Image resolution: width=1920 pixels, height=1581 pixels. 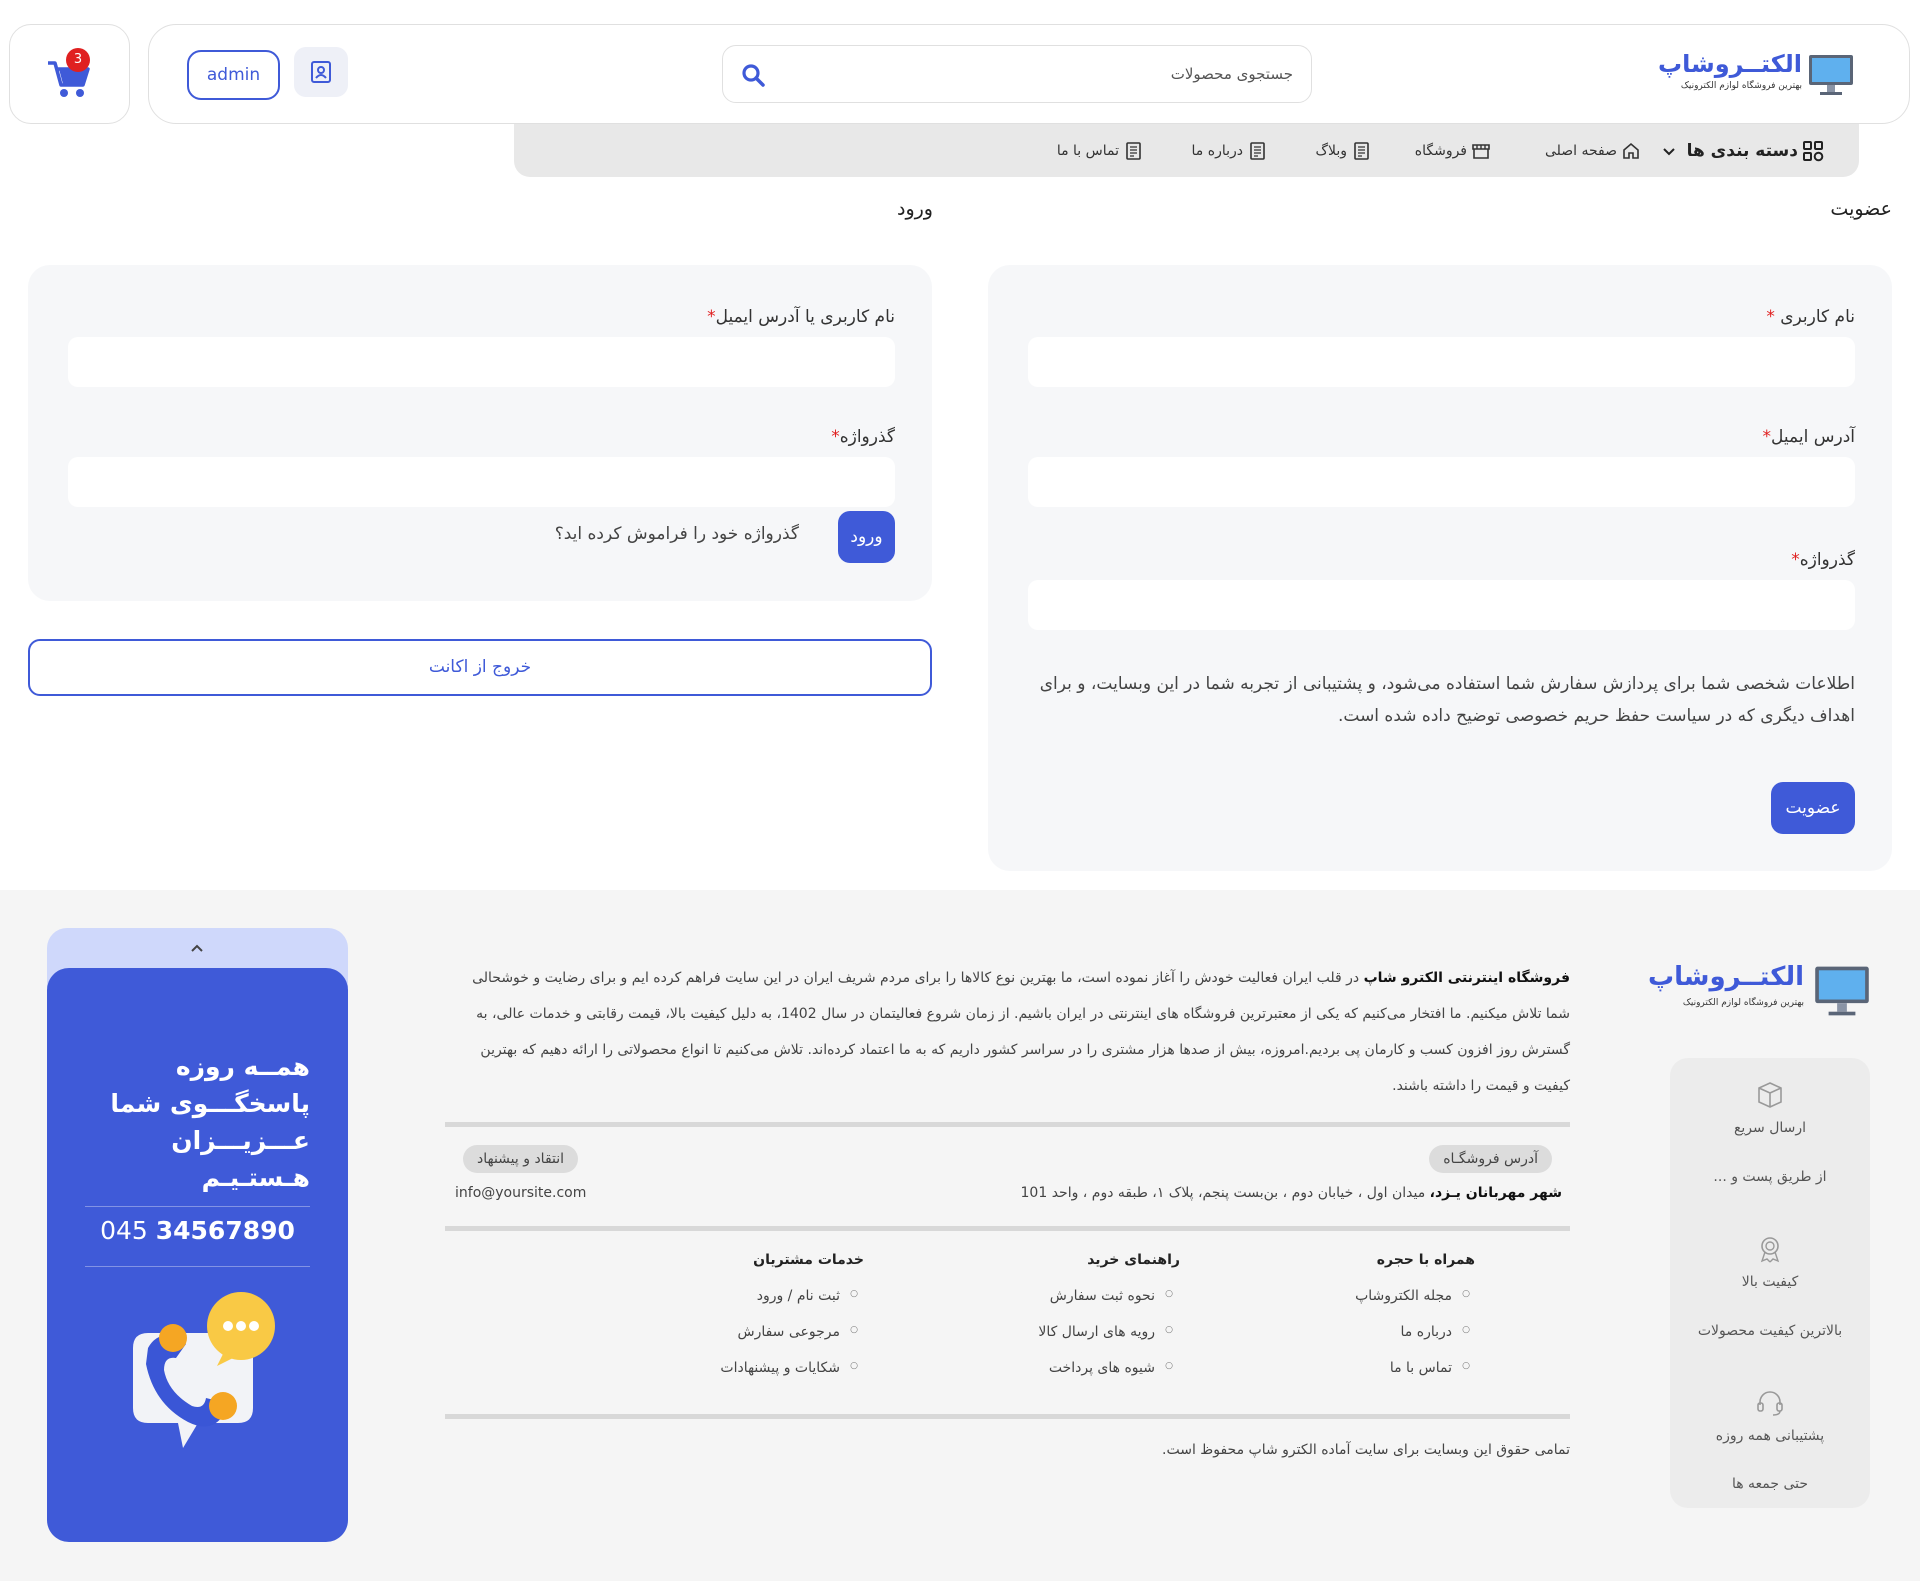 What do you see at coordinates (808, 1296) in the screenshot?
I see `footer-link: ثبت نام / ورود` at bounding box center [808, 1296].